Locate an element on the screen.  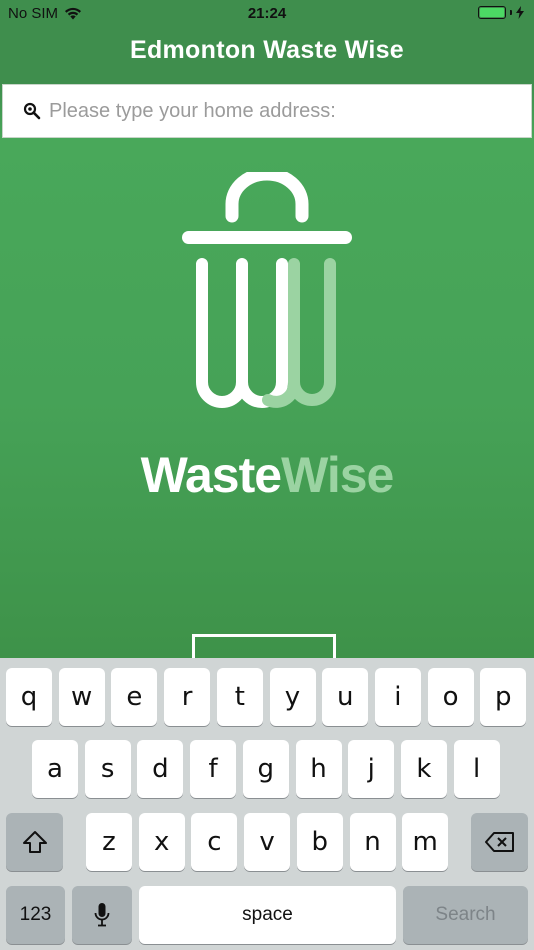
address-search-input is located at coordinates (269, 111).